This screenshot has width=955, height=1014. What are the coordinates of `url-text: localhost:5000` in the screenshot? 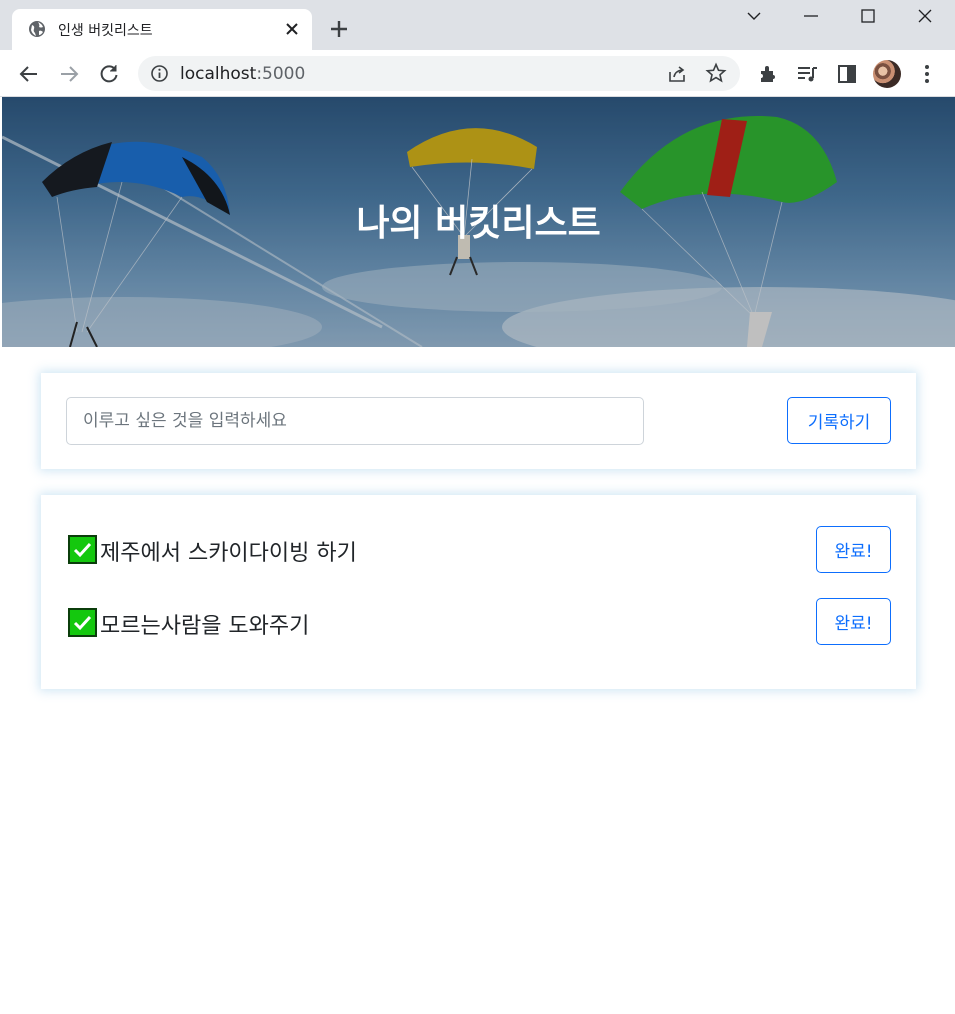 It's located at (243, 74).